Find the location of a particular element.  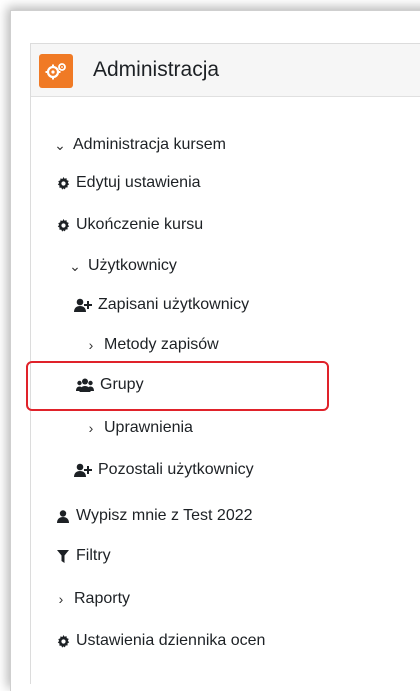

user-icon is located at coordinates (63, 516).